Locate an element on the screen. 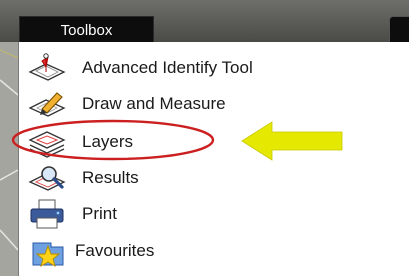 Image resolution: width=409 pixels, height=276 pixels. menu-item-label: Favourites is located at coordinates (115, 250).